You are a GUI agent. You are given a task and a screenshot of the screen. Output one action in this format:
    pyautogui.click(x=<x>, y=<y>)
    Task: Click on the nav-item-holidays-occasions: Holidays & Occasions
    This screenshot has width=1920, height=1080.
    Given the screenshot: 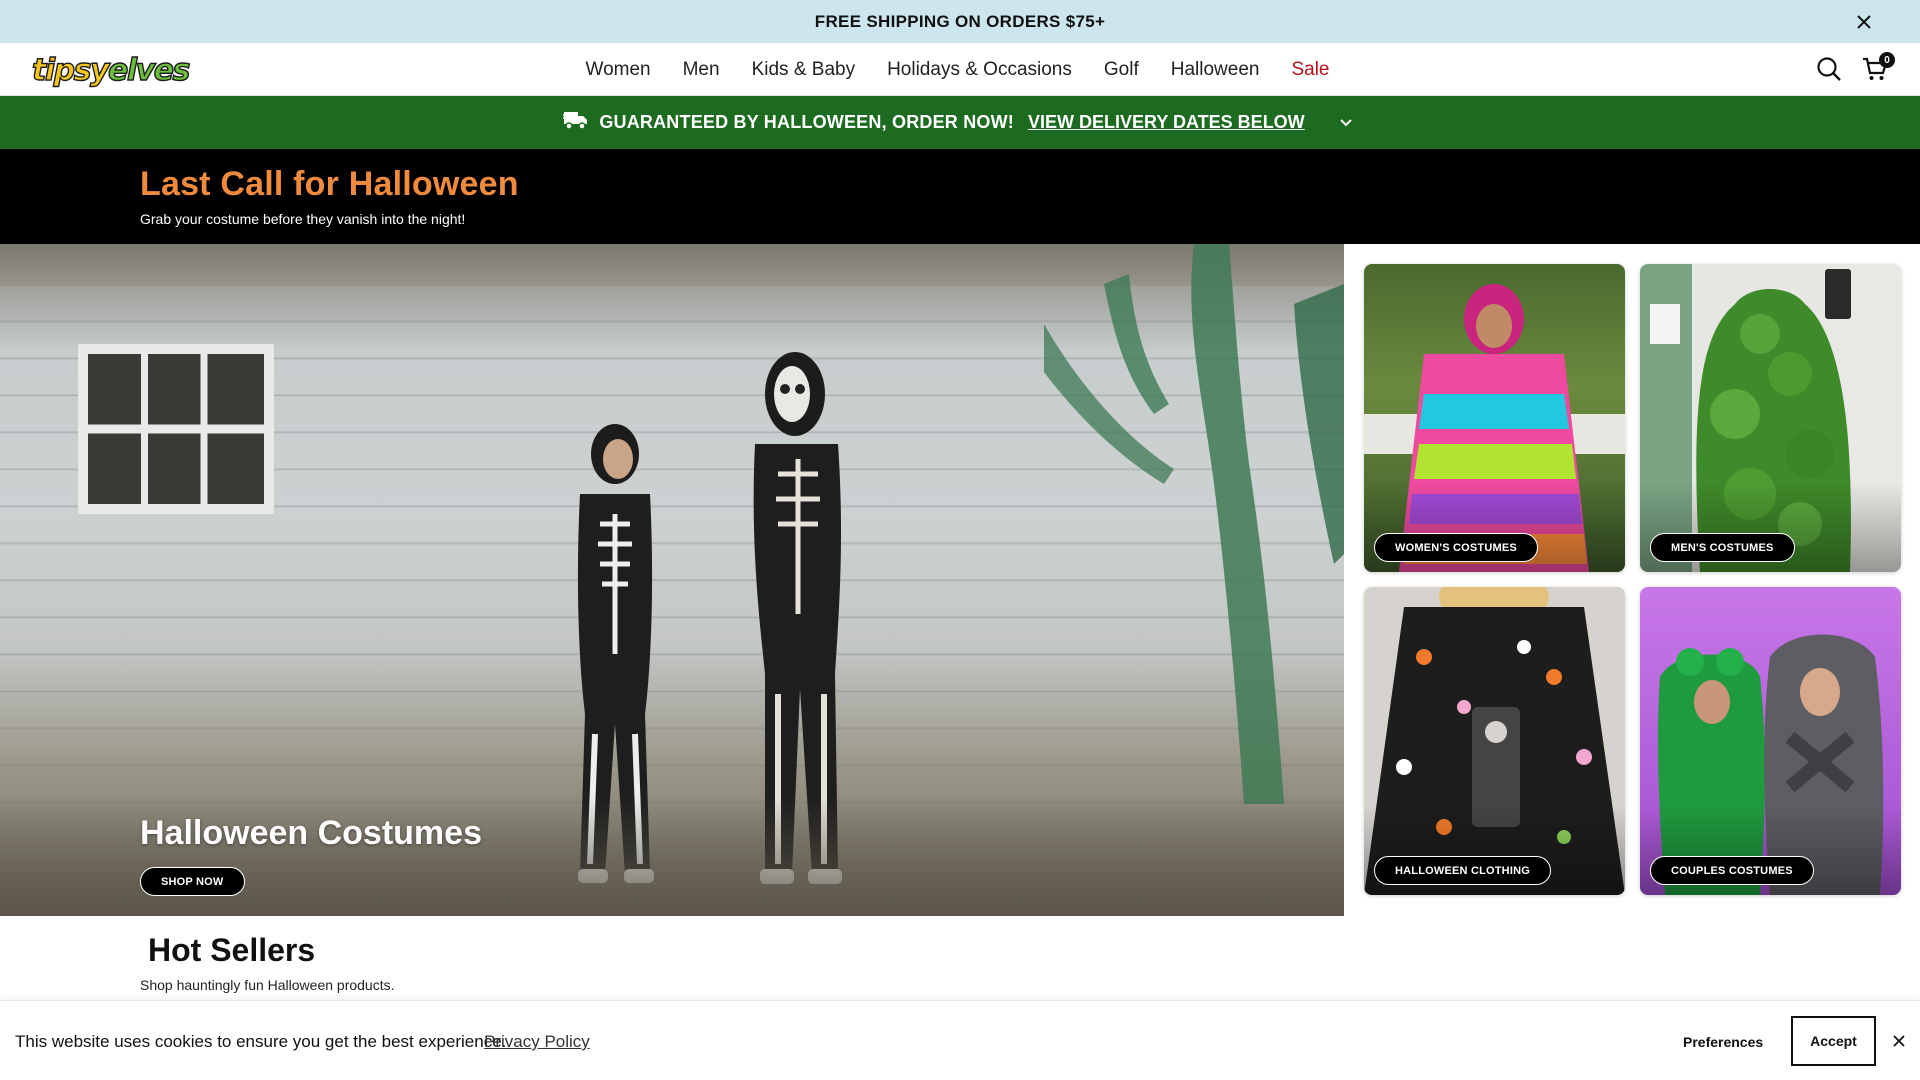 What is the action you would take?
    pyautogui.click(x=979, y=70)
    